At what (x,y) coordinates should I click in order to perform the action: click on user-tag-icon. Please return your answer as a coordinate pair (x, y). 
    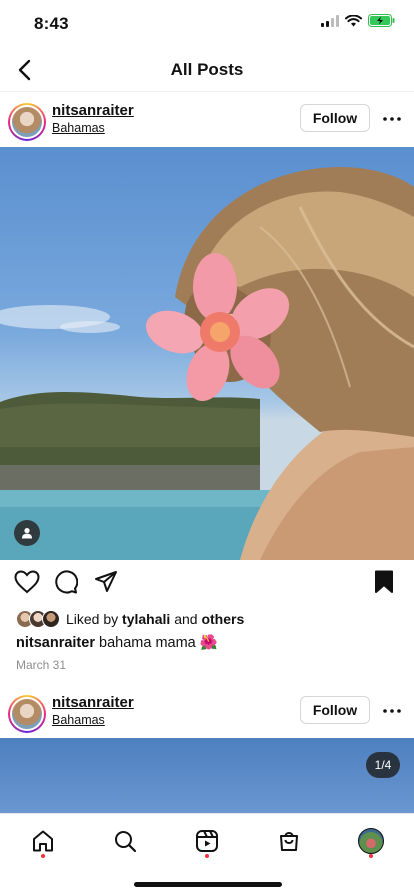
    Looking at the image, I should click on (27, 533).